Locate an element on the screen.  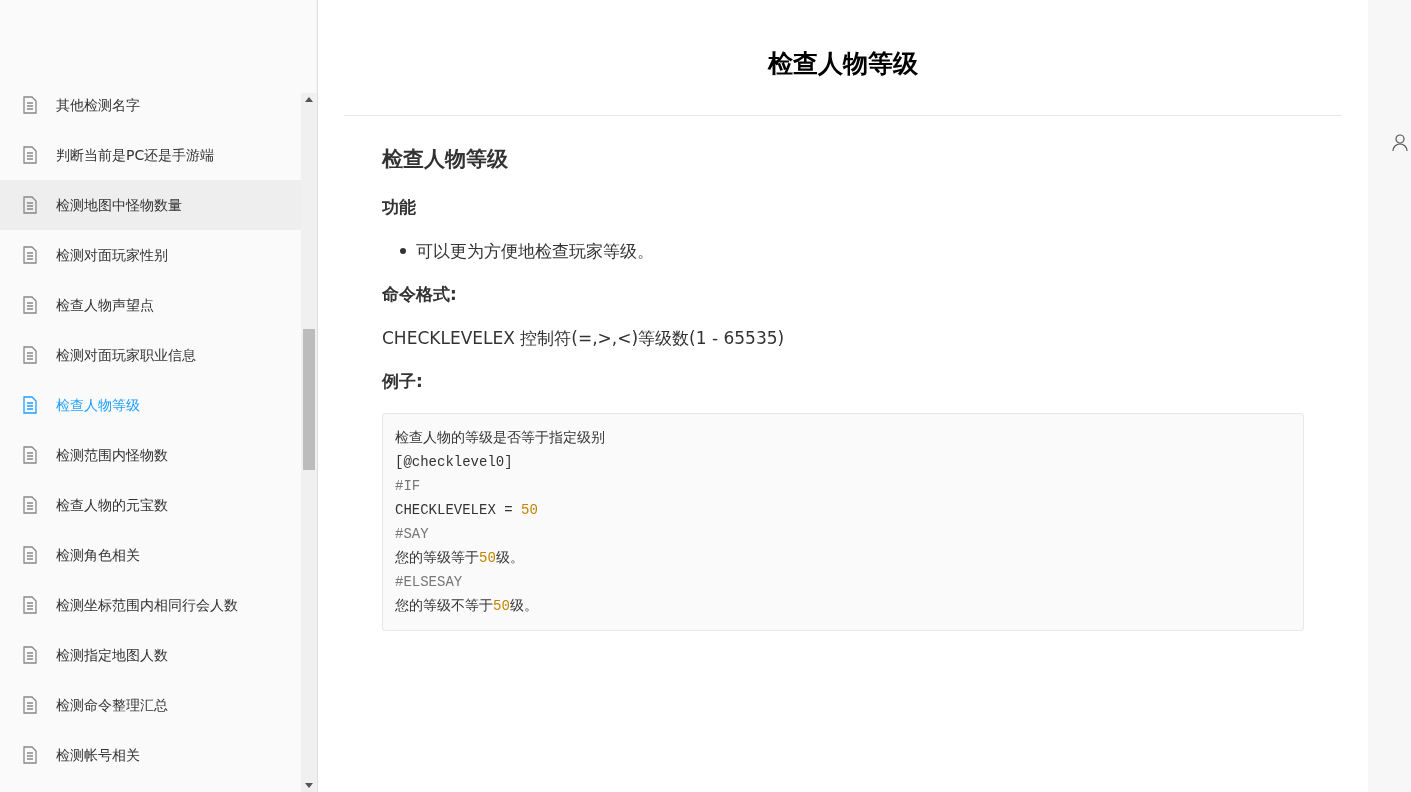
subheading: 命令格式: is located at coordinates (420, 294).